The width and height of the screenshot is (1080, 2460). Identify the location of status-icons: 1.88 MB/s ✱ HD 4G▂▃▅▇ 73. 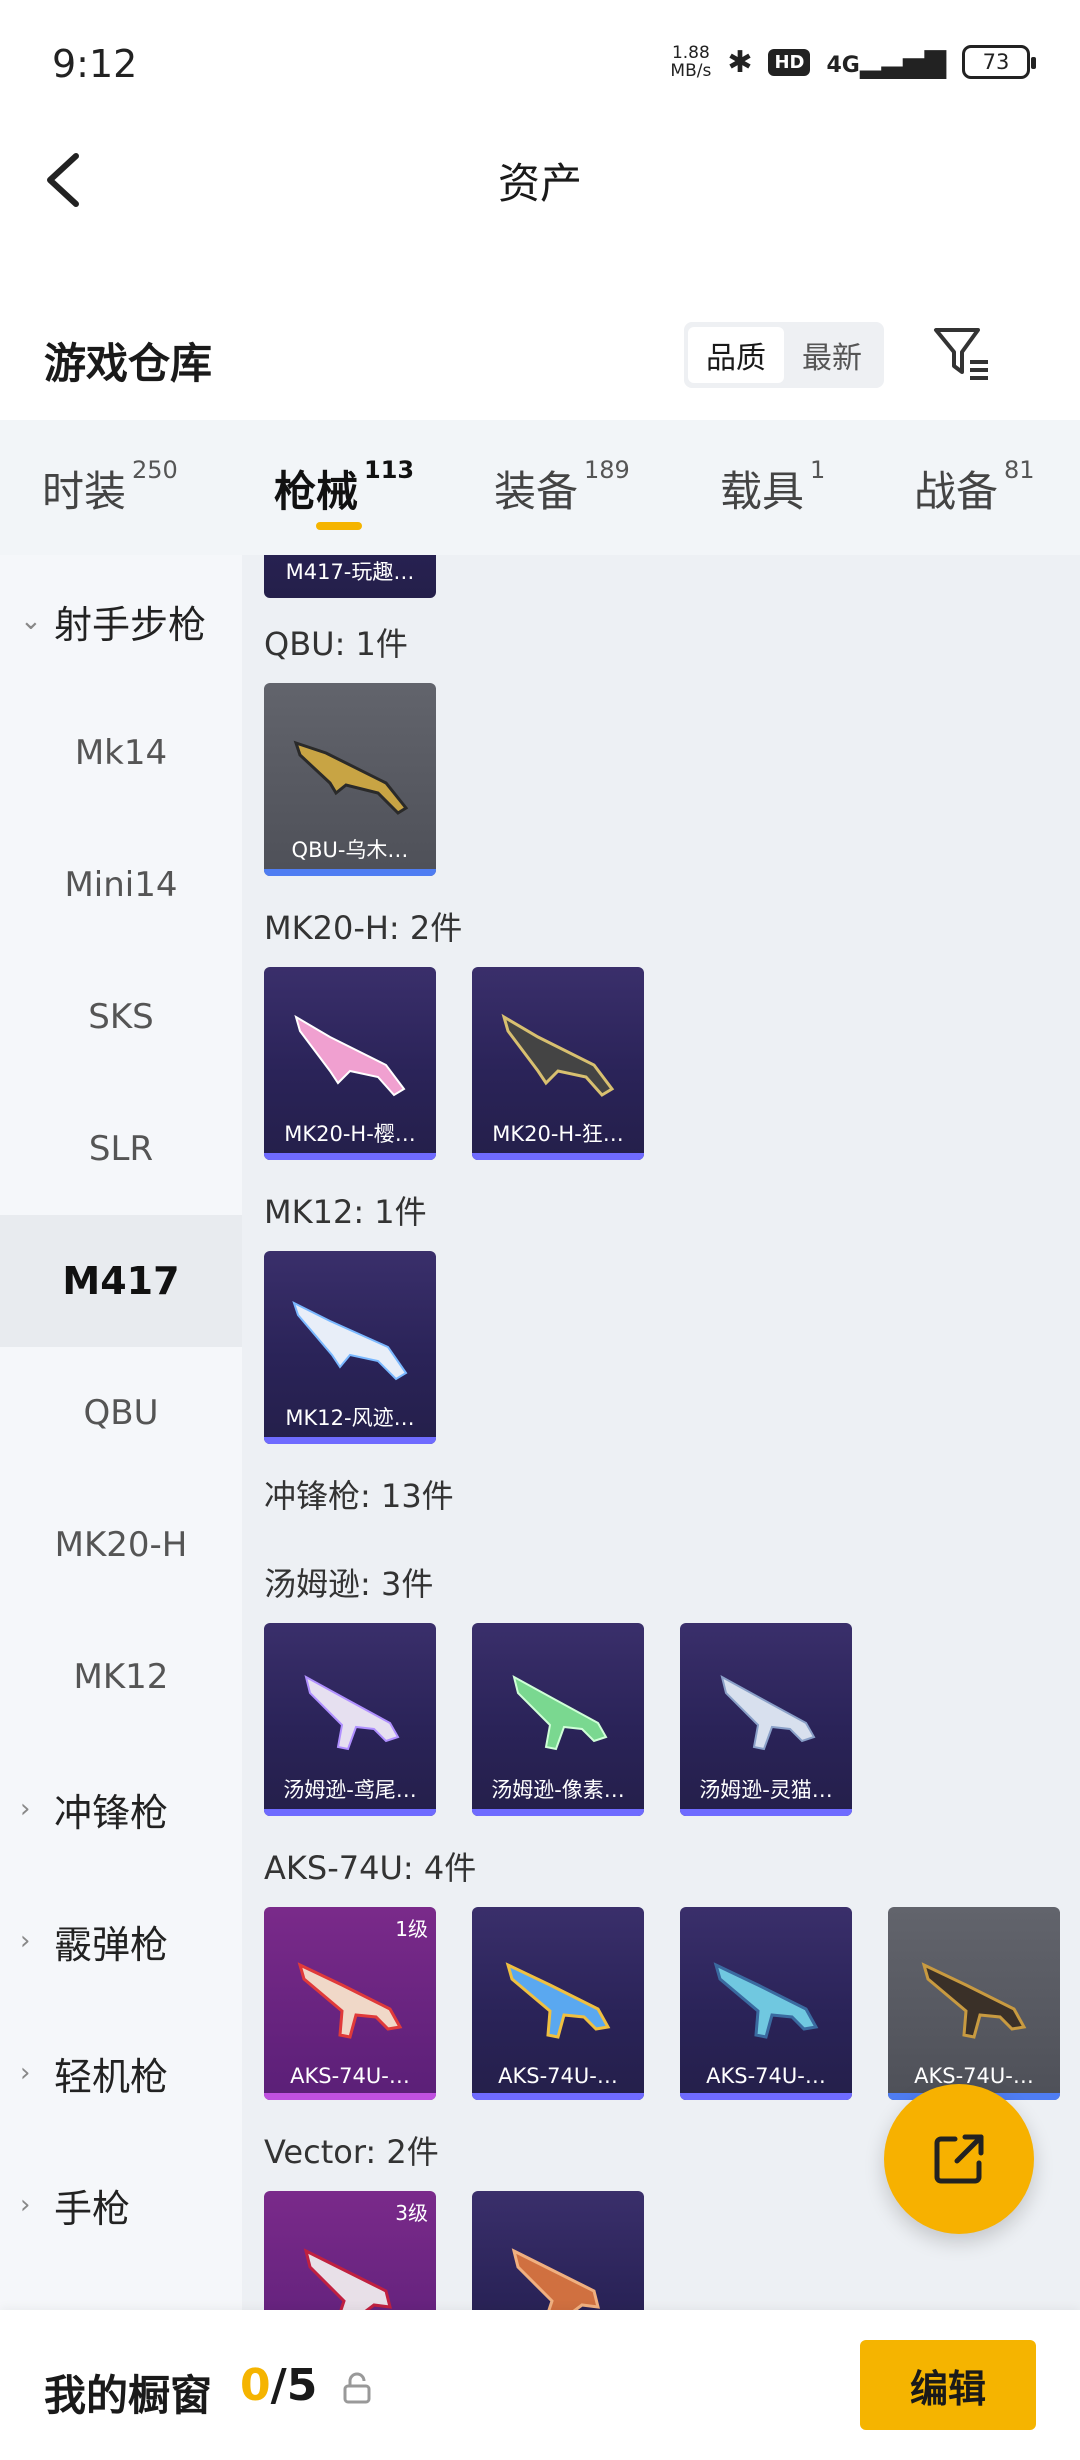
(853, 62).